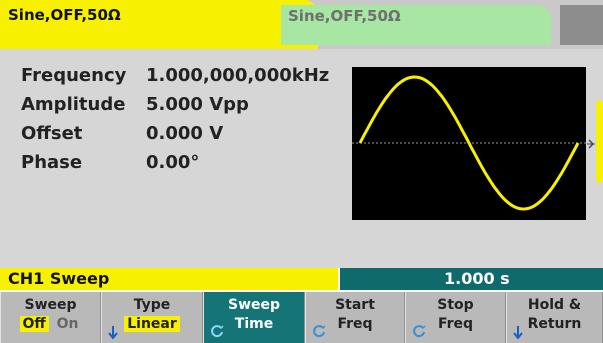 The height and width of the screenshot is (343, 603). What do you see at coordinates (254, 317) in the screenshot?
I see `sweep-time-button: Sweep Time` at bounding box center [254, 317].